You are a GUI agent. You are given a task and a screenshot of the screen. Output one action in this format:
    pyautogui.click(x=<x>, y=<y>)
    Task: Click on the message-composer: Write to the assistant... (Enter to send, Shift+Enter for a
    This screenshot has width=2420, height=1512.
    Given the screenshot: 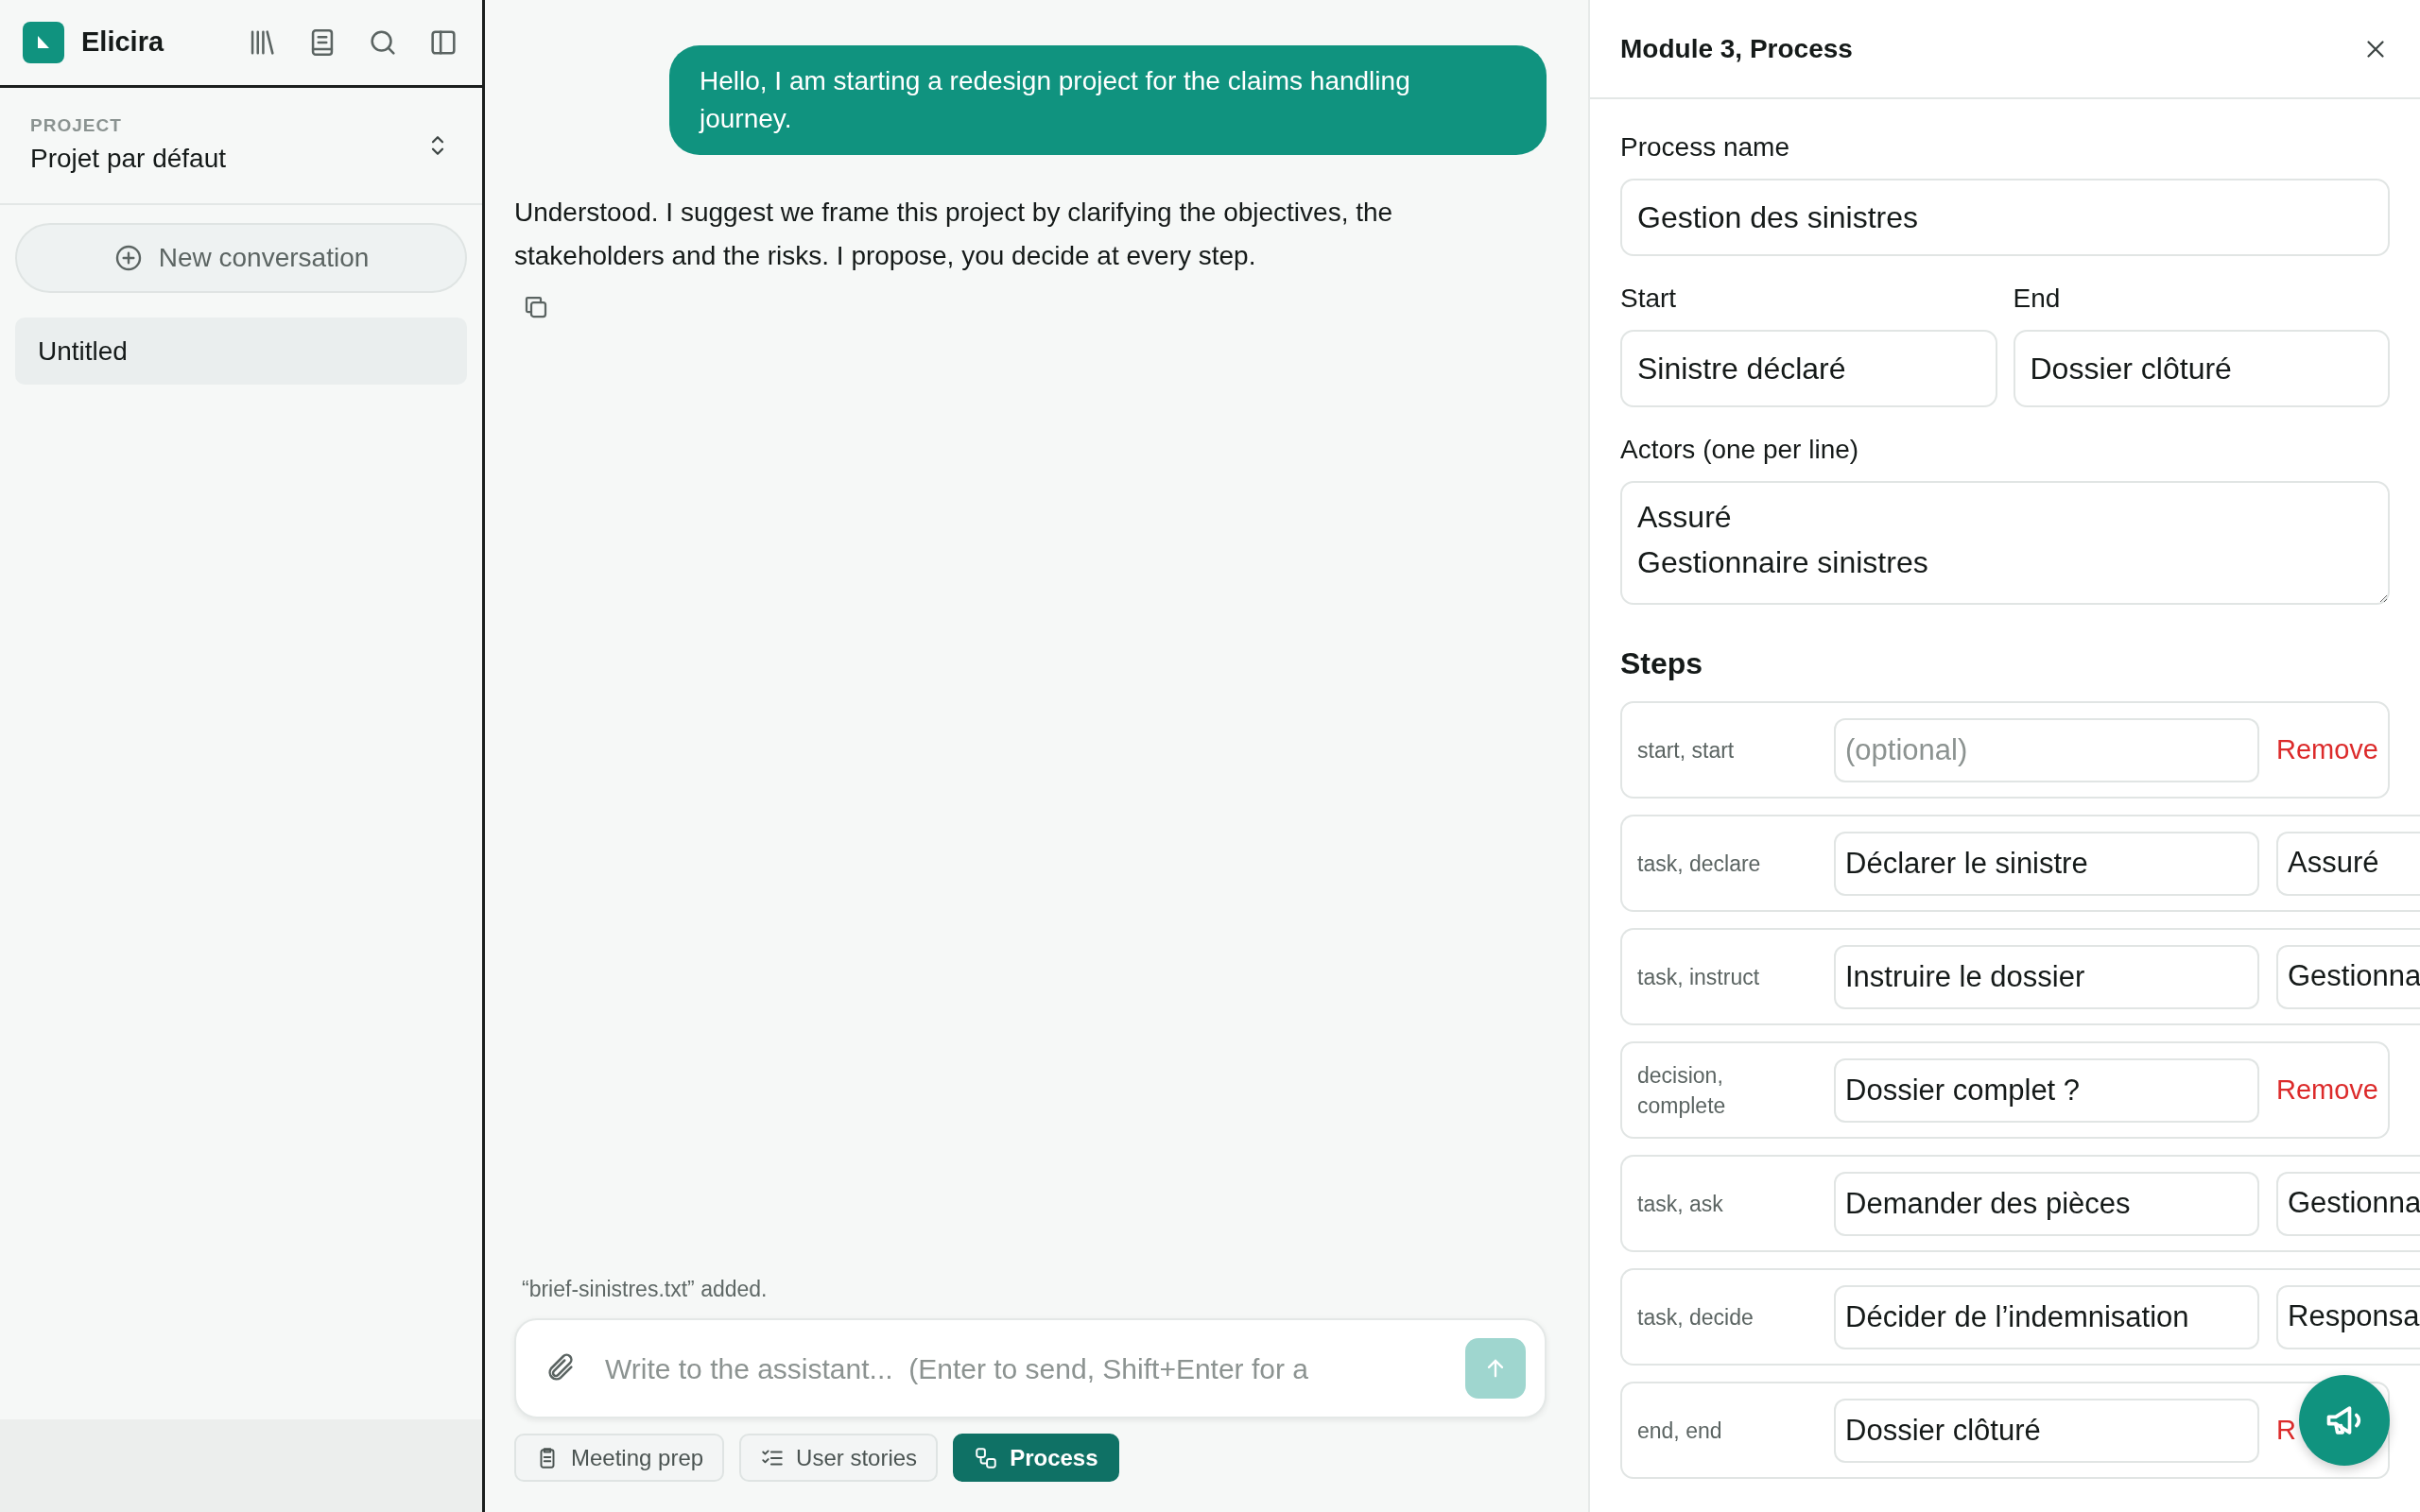 What is the action you would take?
    pyautogui.click(x=1030, y=1368)
    